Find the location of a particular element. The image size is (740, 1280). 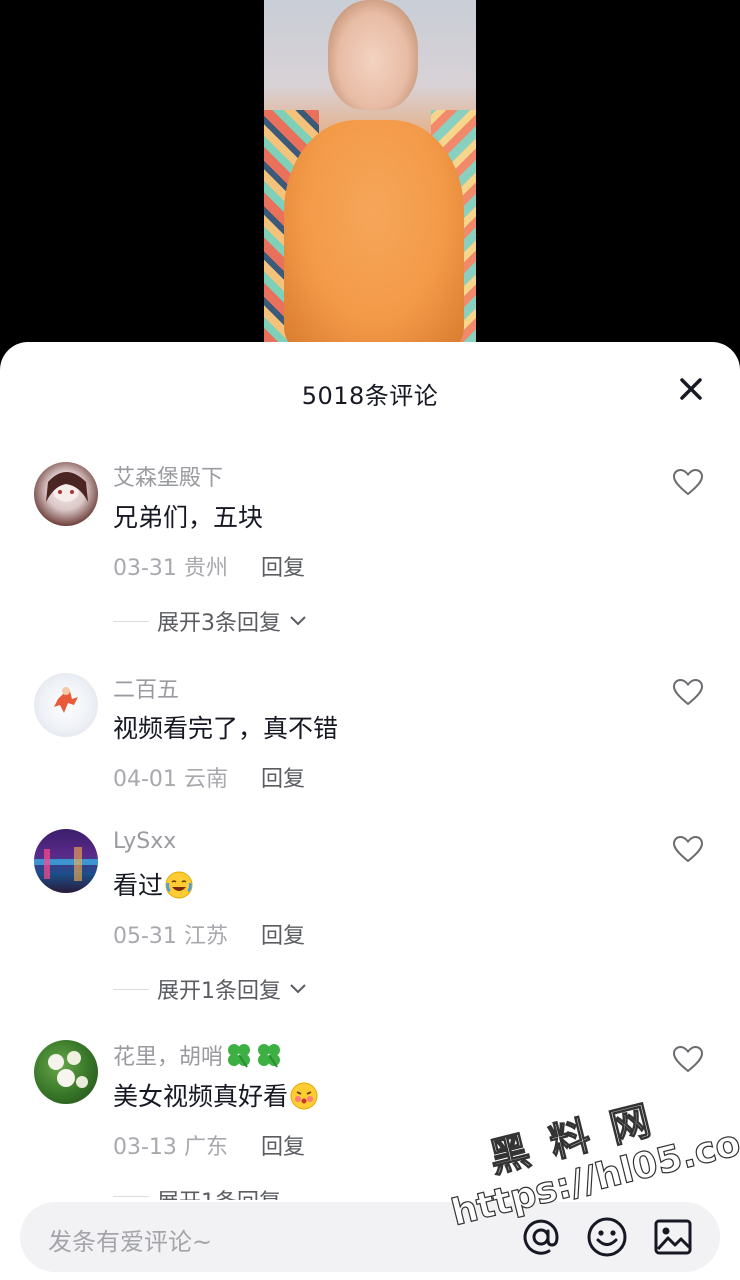

comment-location: 云南 is located at coordinates (205, 779).